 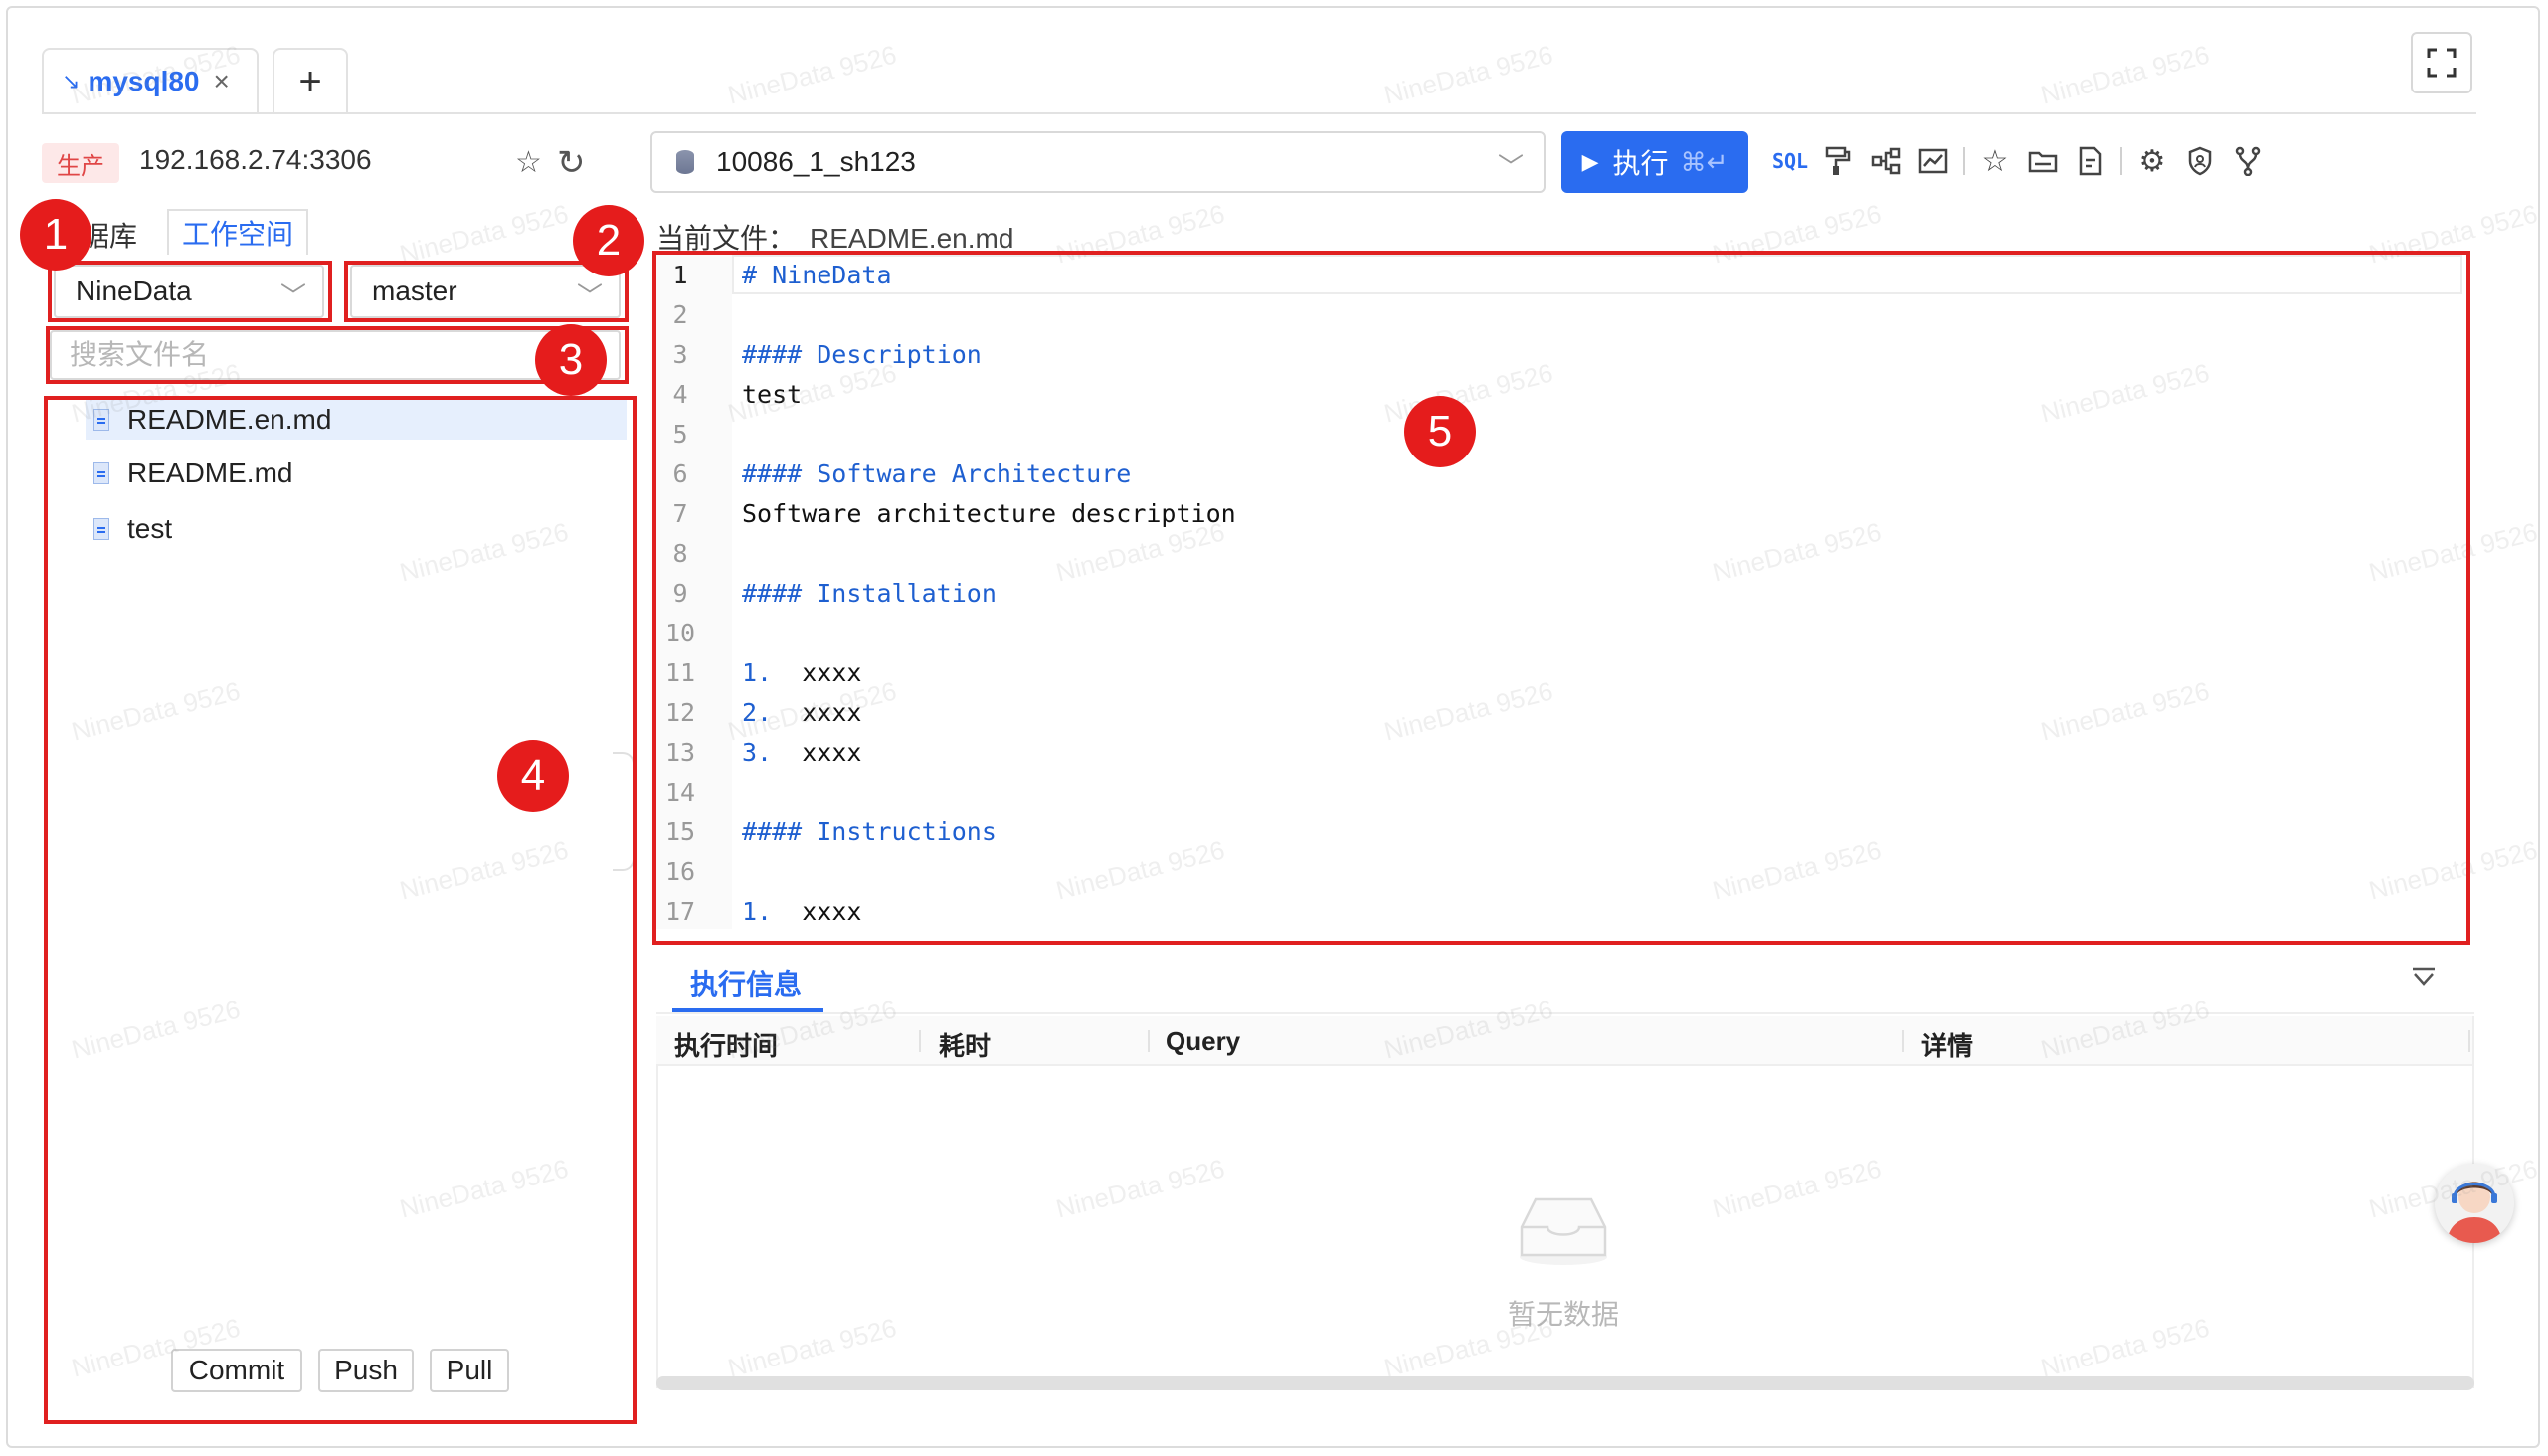 What do you see at coordinates (965, 1046) in the screenshot?
I see `column-header: 耗时` at bounding box center [965, 1046].